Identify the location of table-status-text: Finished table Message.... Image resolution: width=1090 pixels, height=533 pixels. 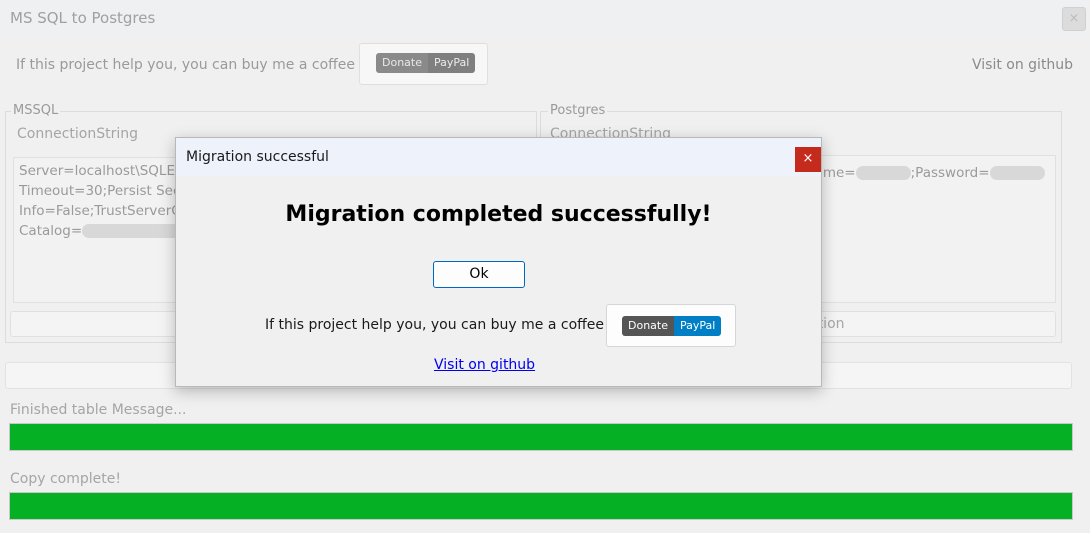
(98, 410).